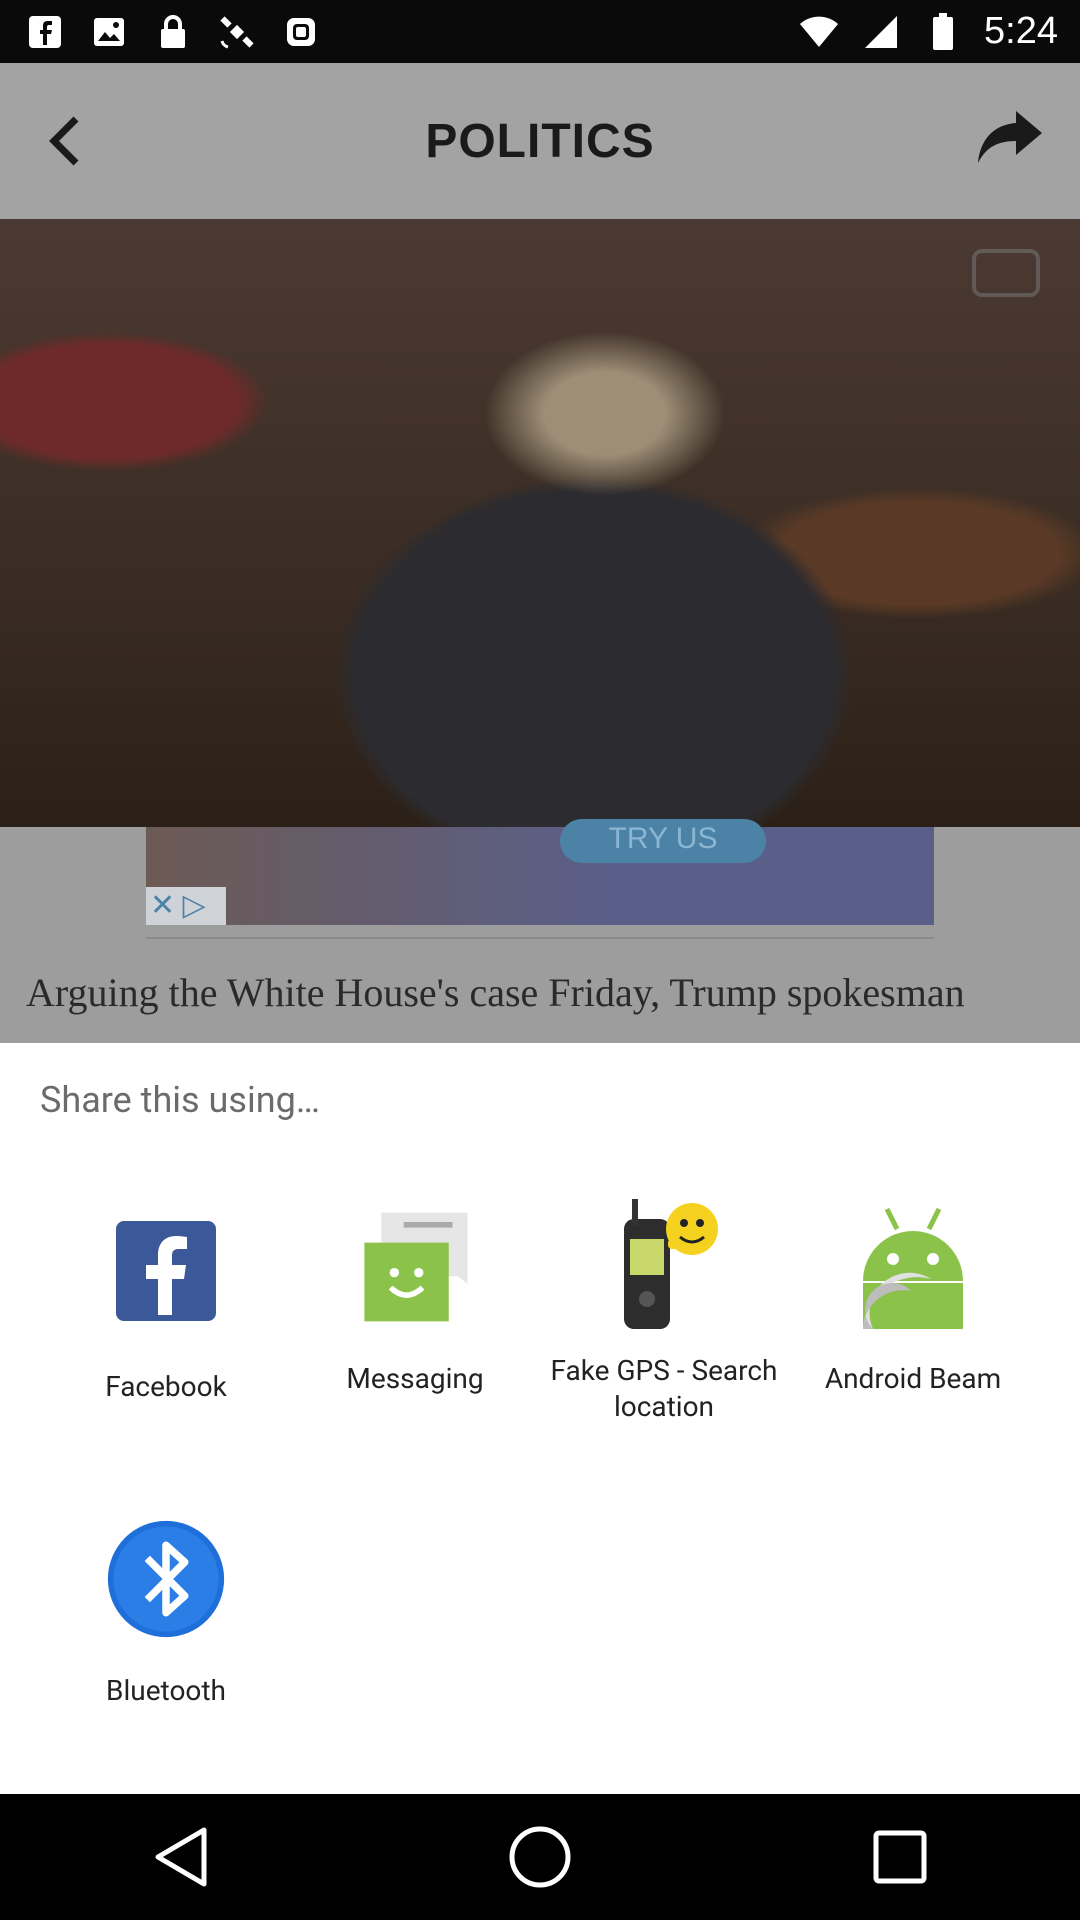 The height and width of the screenshot is (1920, 1080). I want to click on nav-recents-icon, so click(900, 1857).